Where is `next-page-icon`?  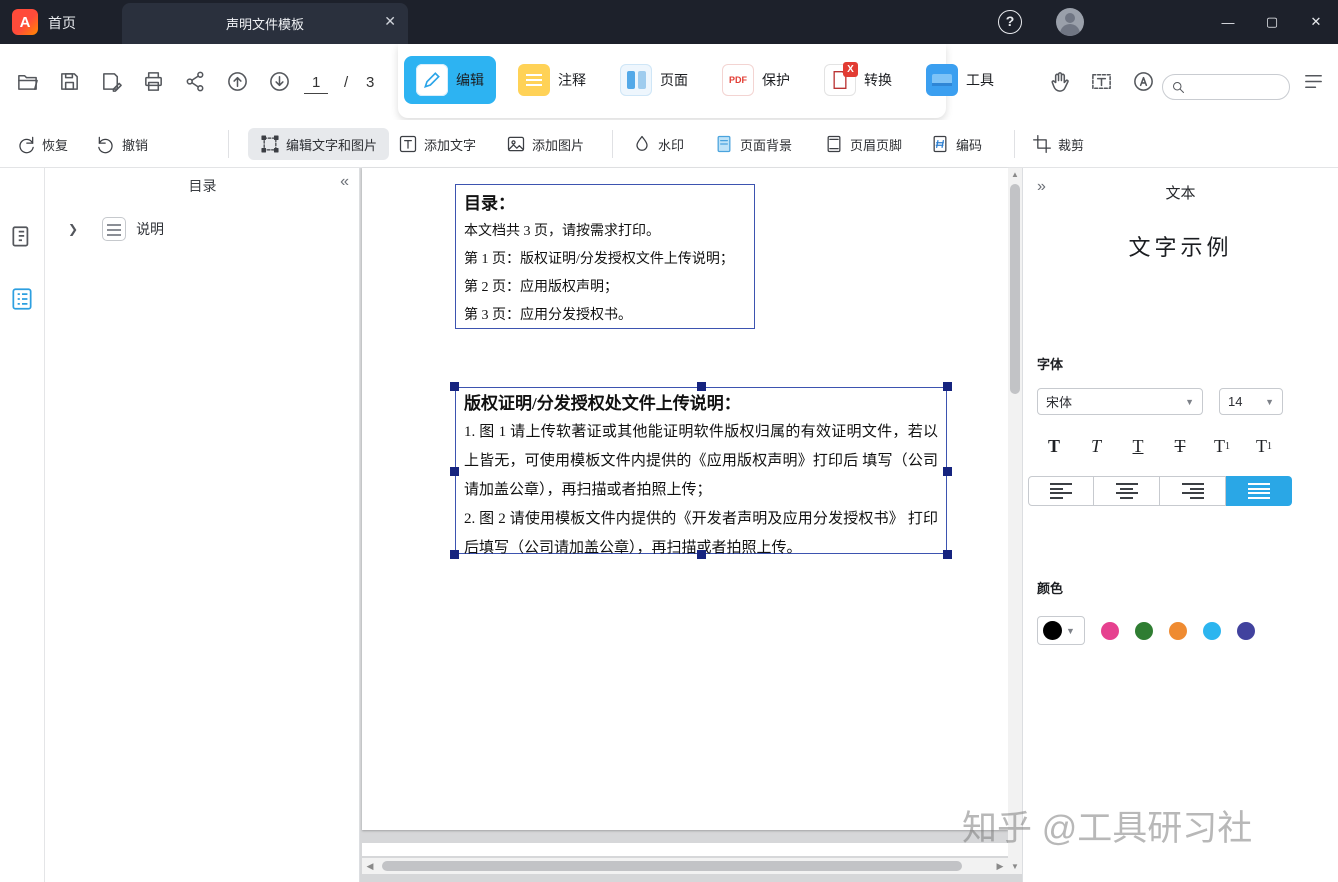
next-page-icon is located at coordinates (280, 82).